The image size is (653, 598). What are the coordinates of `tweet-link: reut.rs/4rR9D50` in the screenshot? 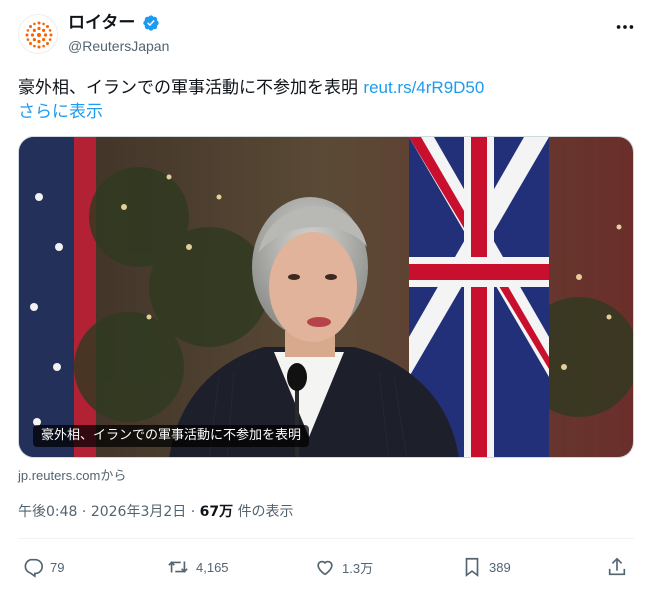 It's located at (423, 87).